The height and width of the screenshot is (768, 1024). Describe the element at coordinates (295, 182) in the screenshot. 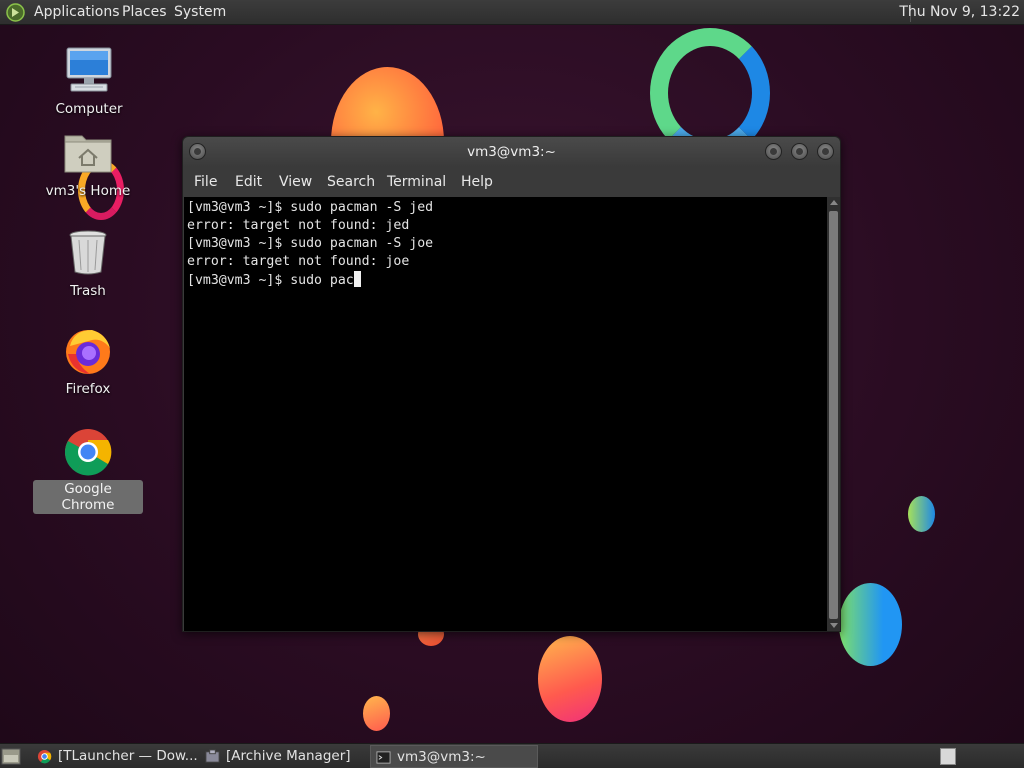

I see `menu-view: View` at that location.